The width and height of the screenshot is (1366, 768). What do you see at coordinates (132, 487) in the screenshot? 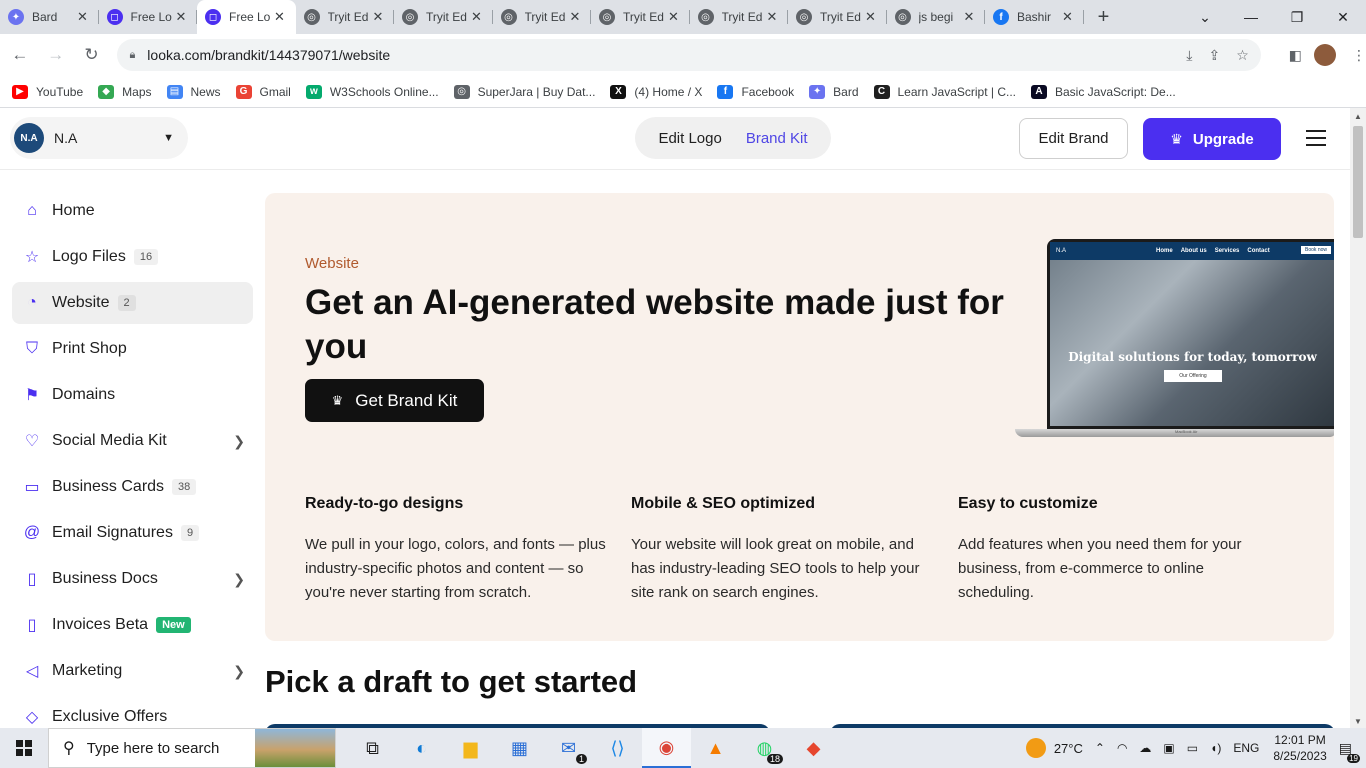
I see `sidebar-item-business-cards: ▭ Business Cards 38` at bounding box center [132, 487].